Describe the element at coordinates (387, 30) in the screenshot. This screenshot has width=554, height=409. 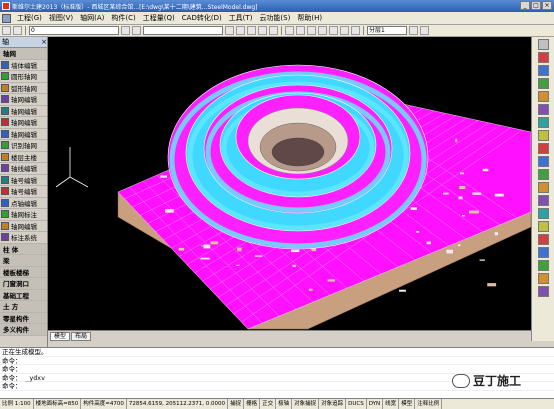
I see `floor-combo: 分层1` at that location.